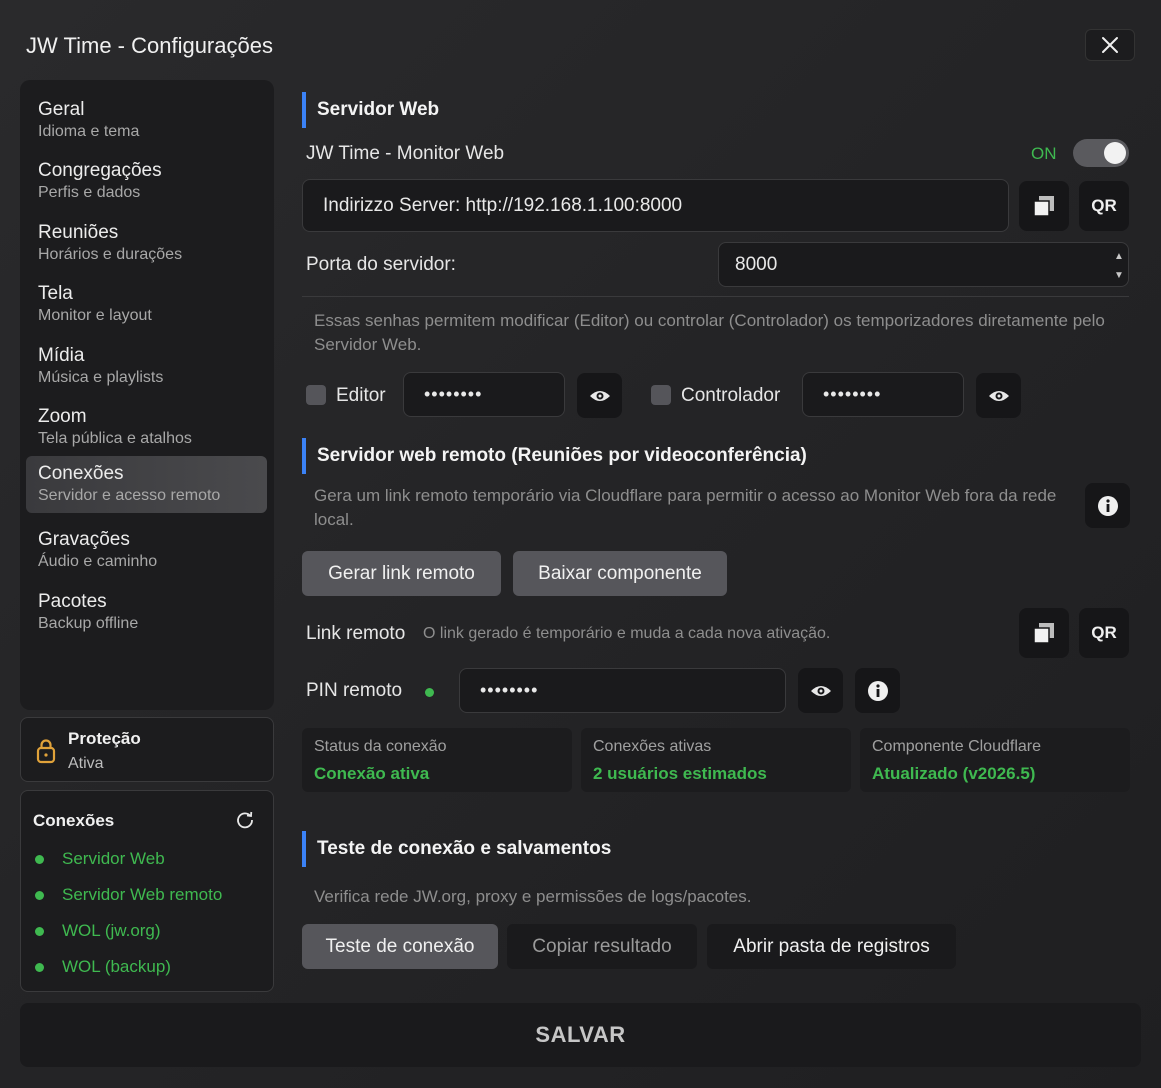 The image size is (1161, 1088). Describe the element at coordinates (146, 427) in the screenshot. I see `sidebar-item-zoom: Zoom Tela pública e atalhos` at that location.